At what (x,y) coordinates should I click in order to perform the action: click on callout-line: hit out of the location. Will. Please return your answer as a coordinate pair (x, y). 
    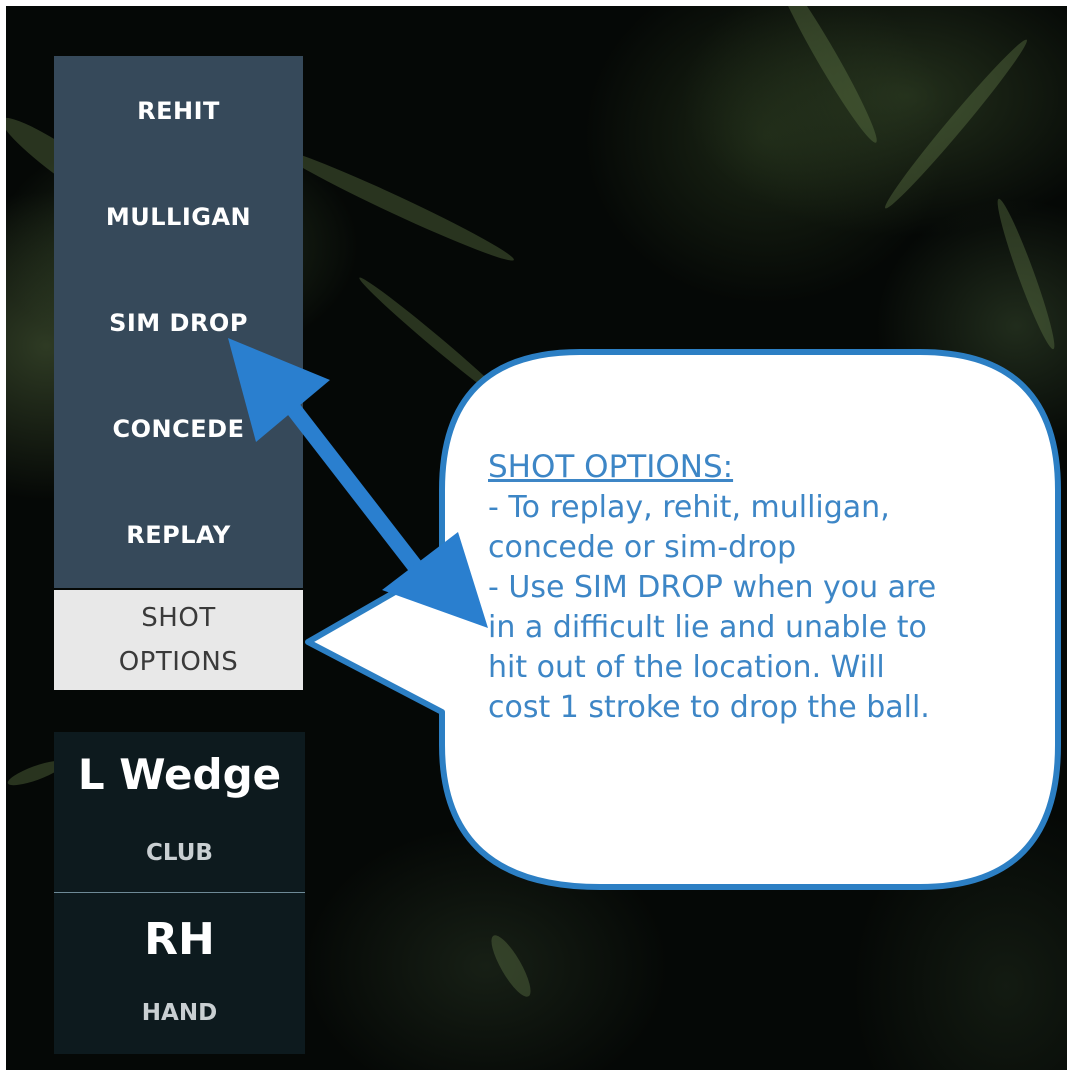
    Looking at the image, I should click on (686, 667).